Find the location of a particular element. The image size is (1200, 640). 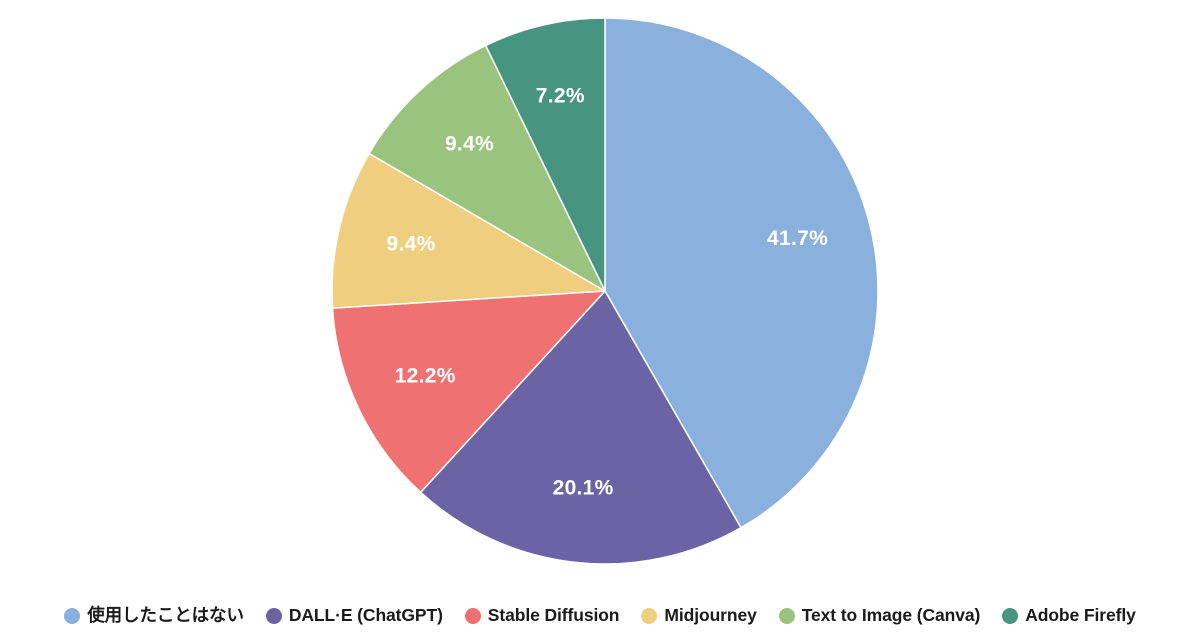

pie-slice-label: 20.1% is located at coordinates (583, 488).